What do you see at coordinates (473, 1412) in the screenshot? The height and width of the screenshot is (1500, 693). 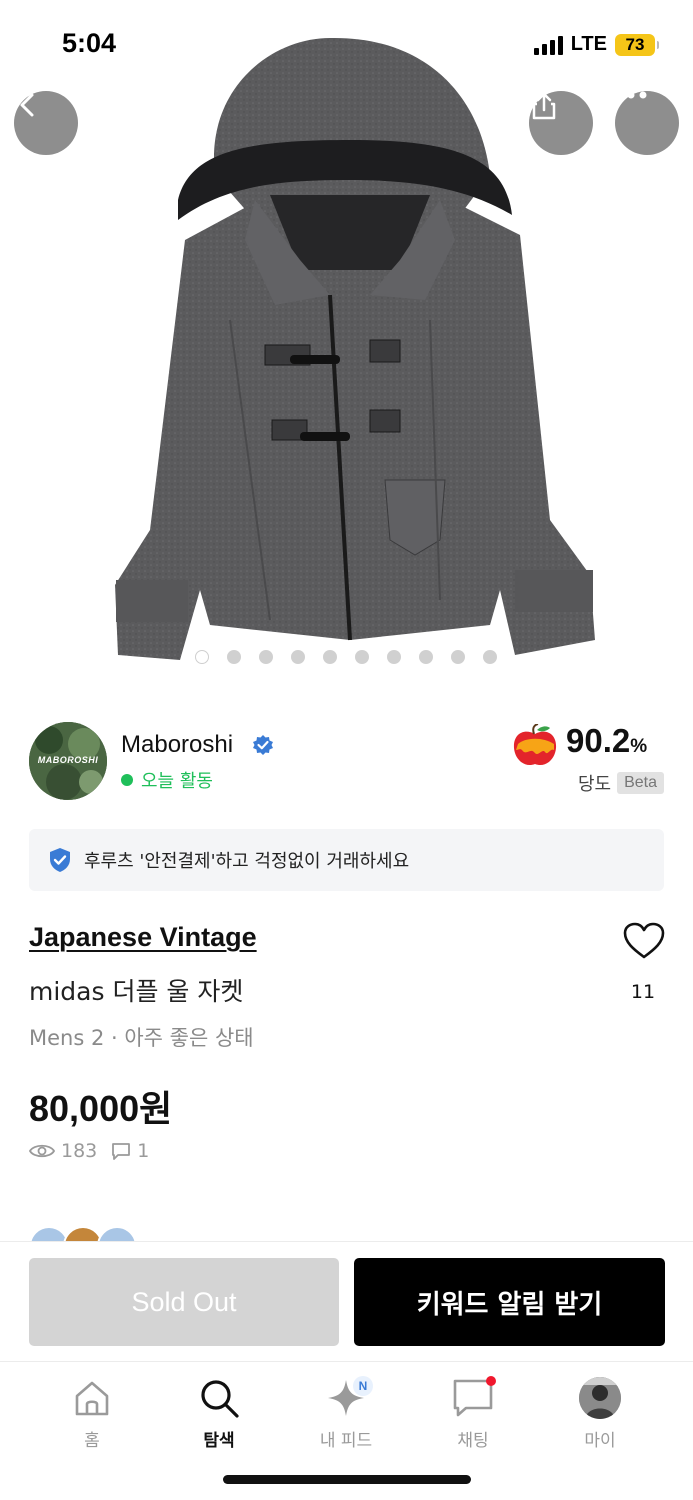 I see `tab-chat: 채팅` at bounding box center [473, 1412].